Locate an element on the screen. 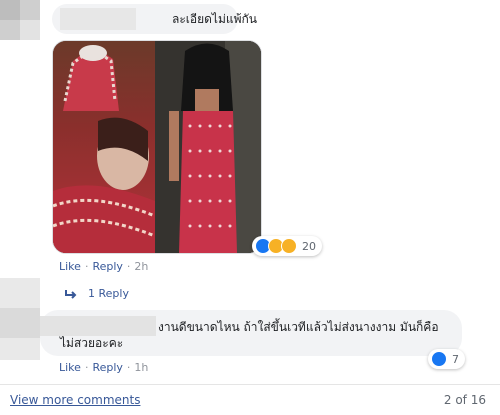 Image resolution: width=500 pixels, height=415 pixels. comment-actions: Like · Reply · 1h is located at coordinates (103, 367).